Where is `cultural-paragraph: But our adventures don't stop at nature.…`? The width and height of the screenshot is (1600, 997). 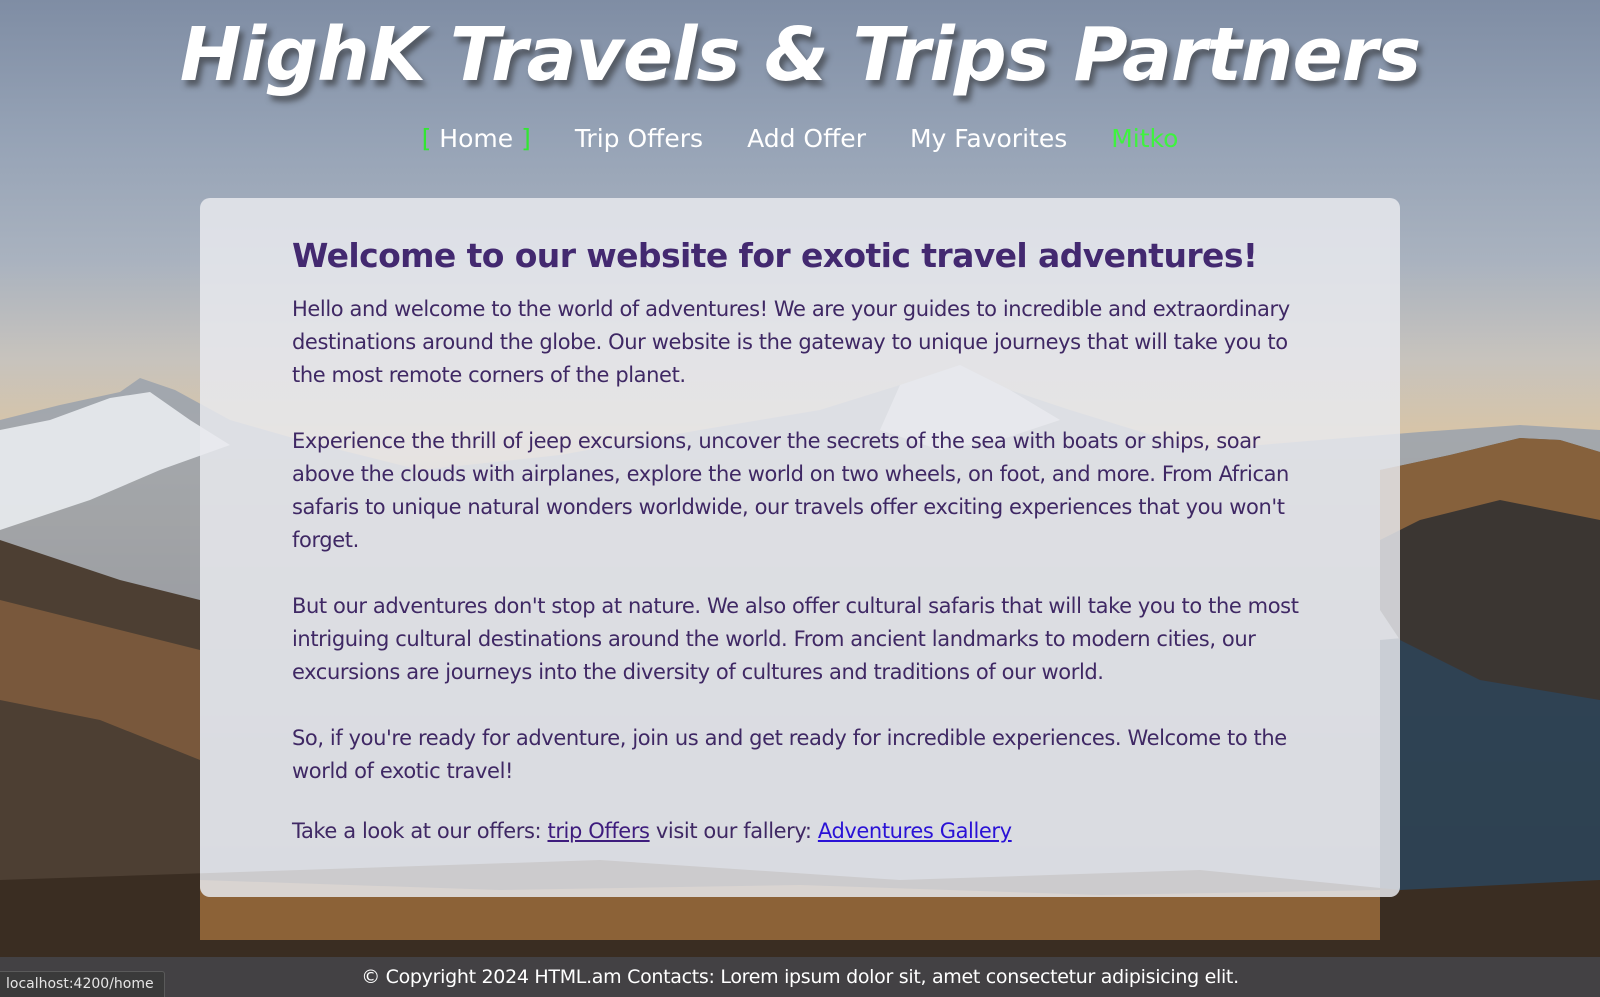
cultural-paragraph: But our adventures don't stop at nature.… is located at coordinates (795, 639).